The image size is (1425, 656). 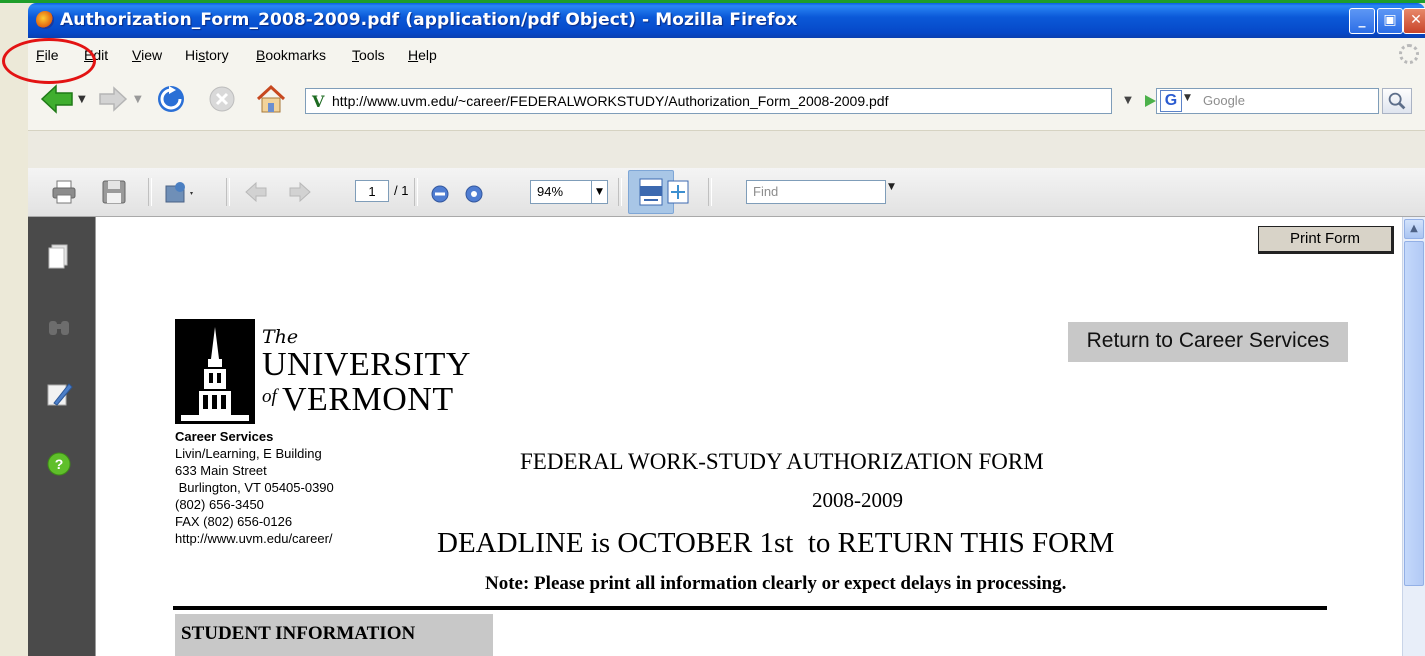 I want to click on site-favicon-icon: V, so click(x=318, y=101).